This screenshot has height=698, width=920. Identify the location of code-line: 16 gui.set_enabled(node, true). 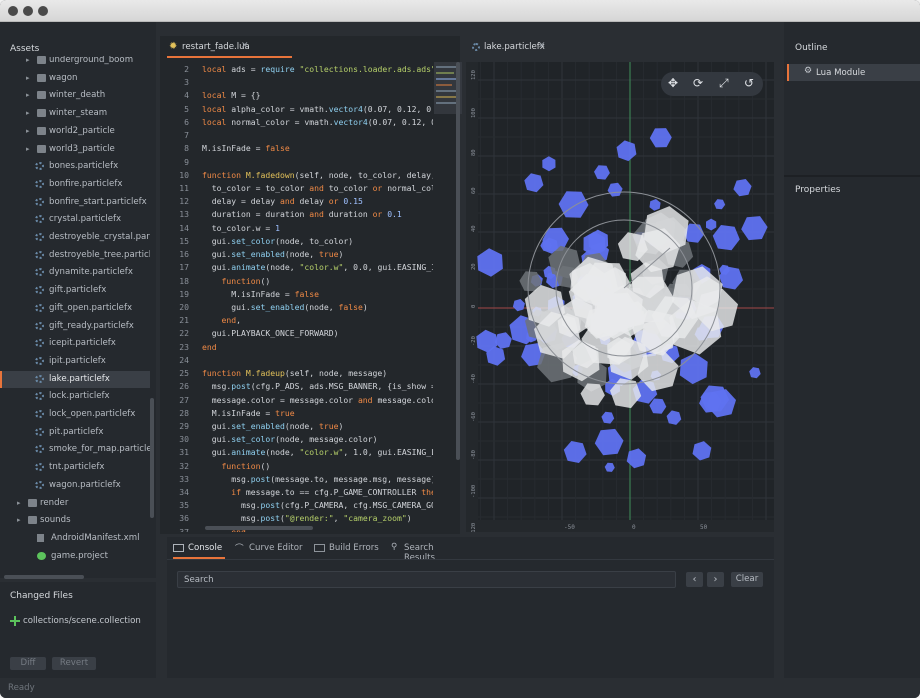
(300, 255).